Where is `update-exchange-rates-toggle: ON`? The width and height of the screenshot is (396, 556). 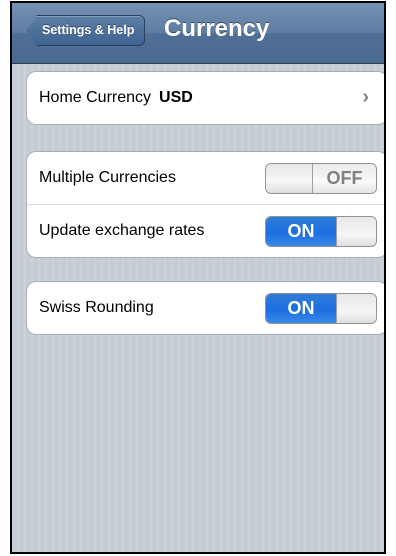
update-exchange-rates-toggle: ON is located at coordinates (321, 231).